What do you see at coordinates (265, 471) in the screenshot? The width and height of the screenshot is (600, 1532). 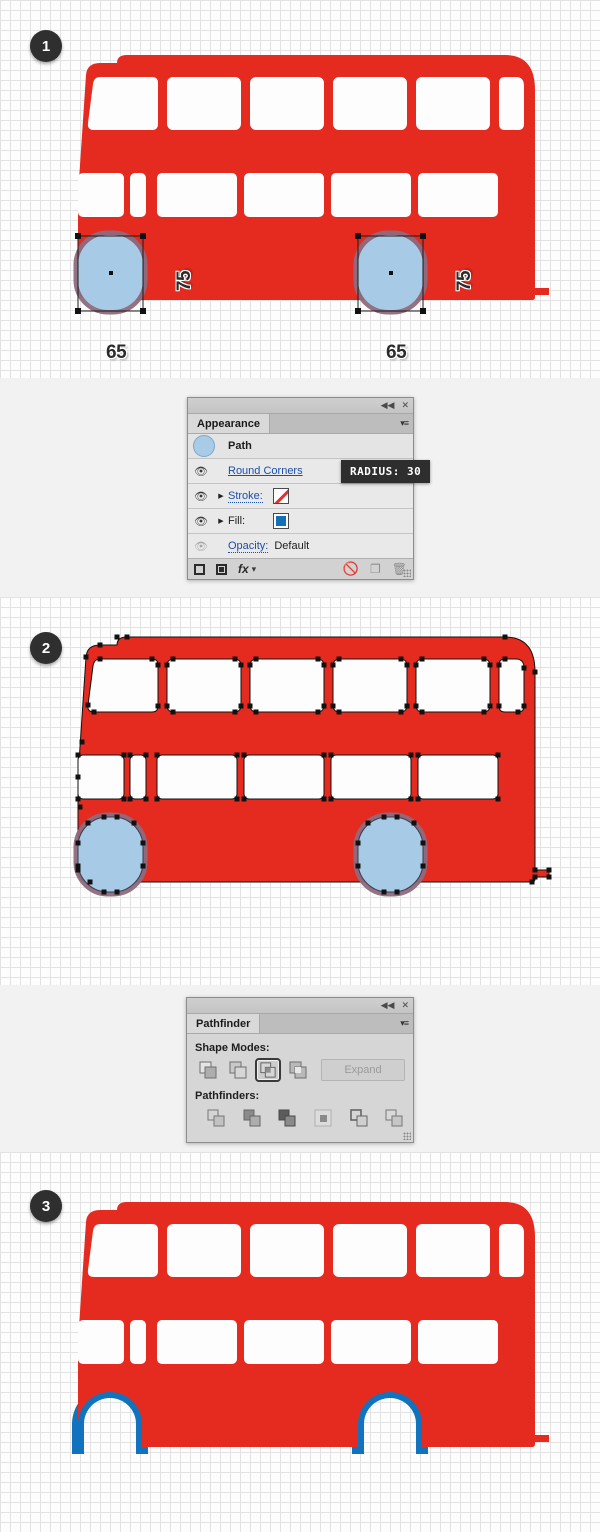 I see `round-corners-label: Round Corners` at bounding box center [265, 471].